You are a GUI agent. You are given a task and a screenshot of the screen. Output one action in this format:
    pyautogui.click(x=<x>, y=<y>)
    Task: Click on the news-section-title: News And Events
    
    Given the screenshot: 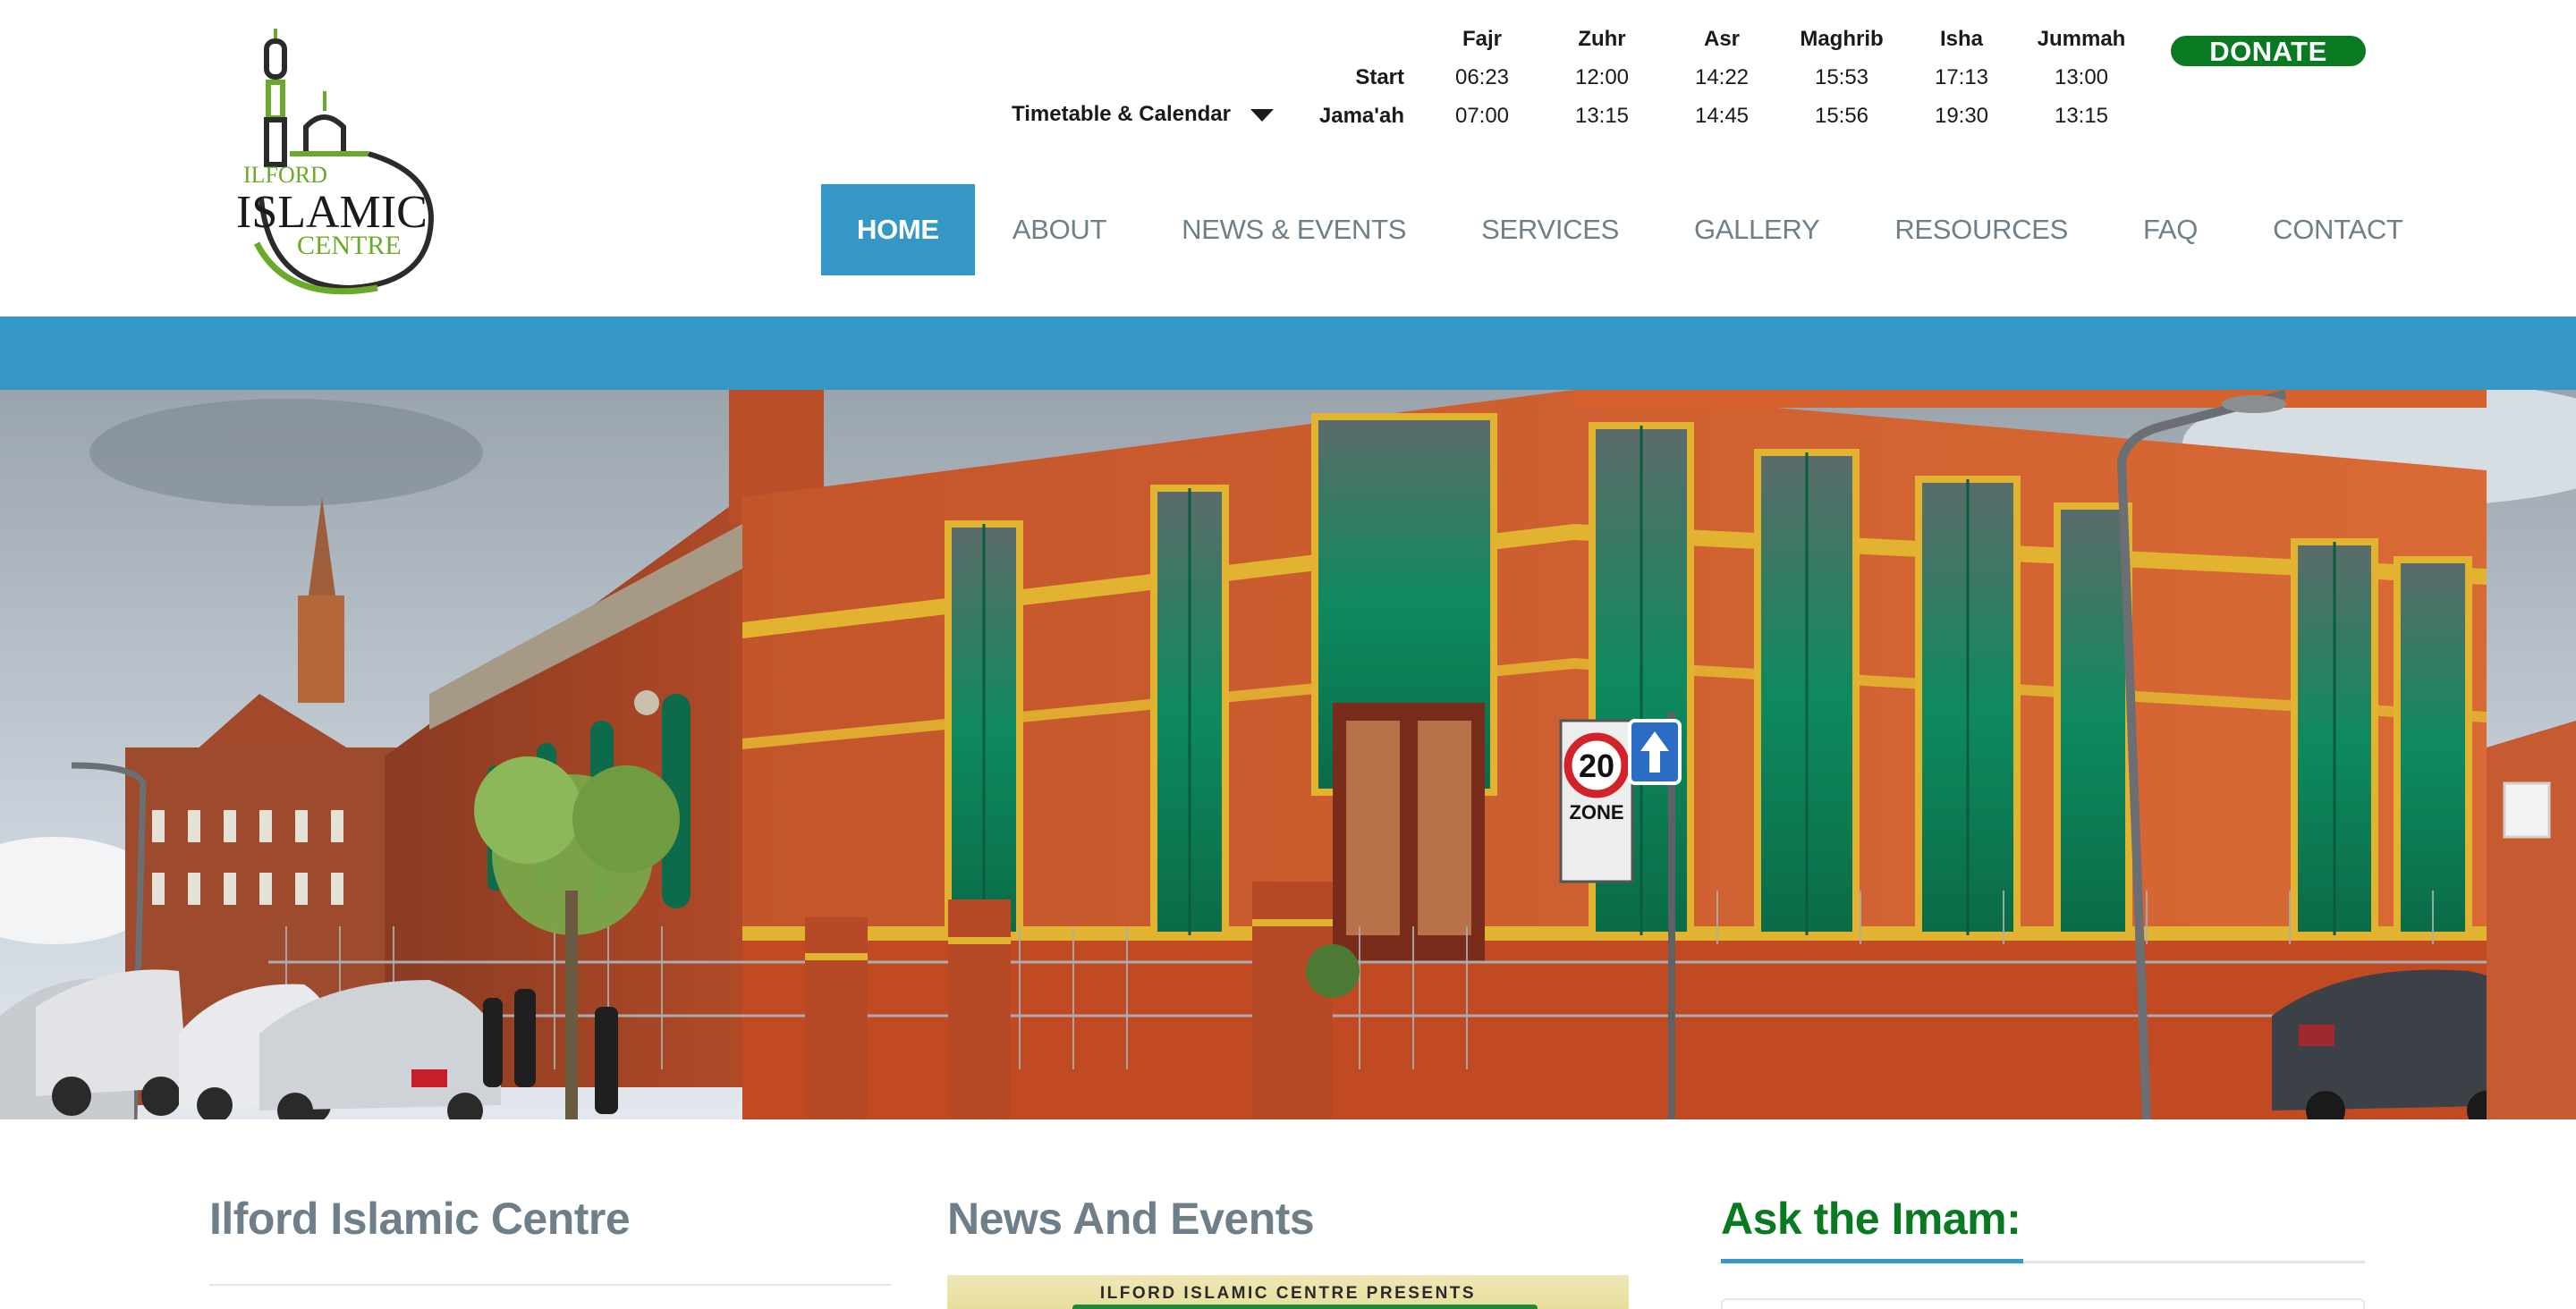 What is the action you would take?
    pyautogui.click(x=1131, y=1219)
    